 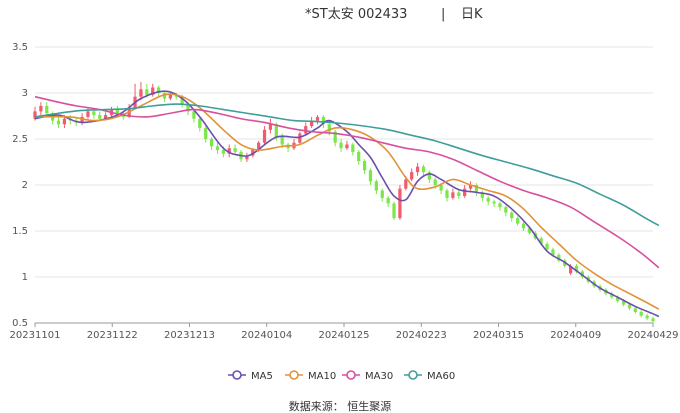 I want to click on x-tick-label: 20240125, so click(x=344, y=335).